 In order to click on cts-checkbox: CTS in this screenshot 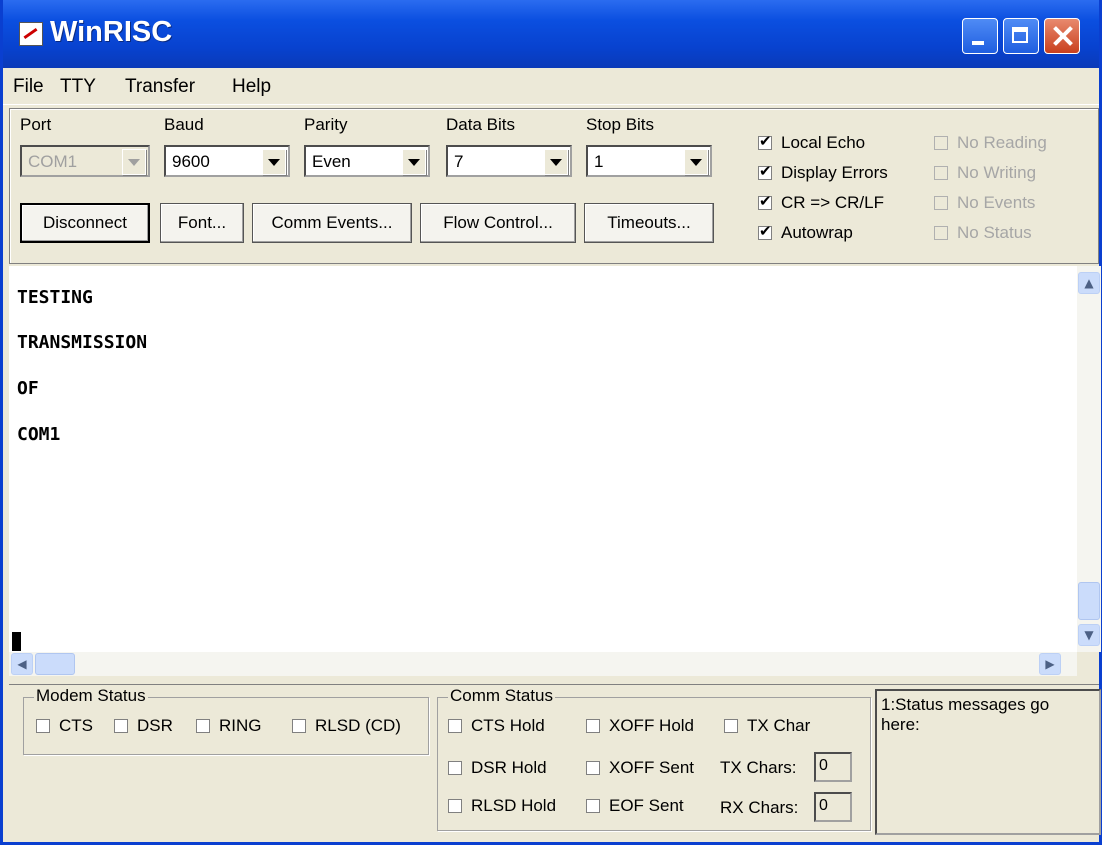, I will do `click(64, 726)`.